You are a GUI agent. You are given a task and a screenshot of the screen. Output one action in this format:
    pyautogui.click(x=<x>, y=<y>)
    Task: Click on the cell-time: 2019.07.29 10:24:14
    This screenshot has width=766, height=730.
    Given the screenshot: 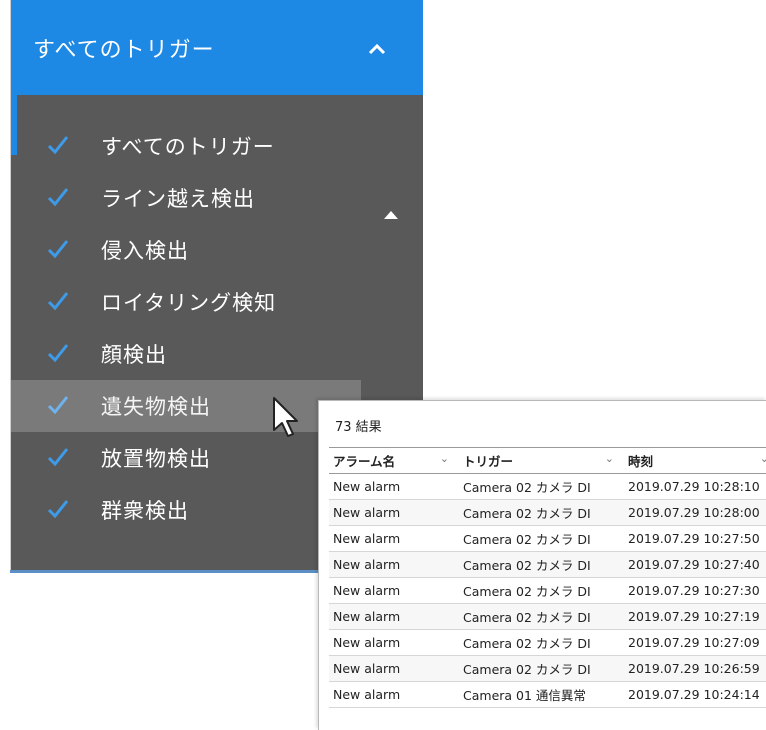 What is the action you would take?
    pyautogui.click(x=695, y=694)
    